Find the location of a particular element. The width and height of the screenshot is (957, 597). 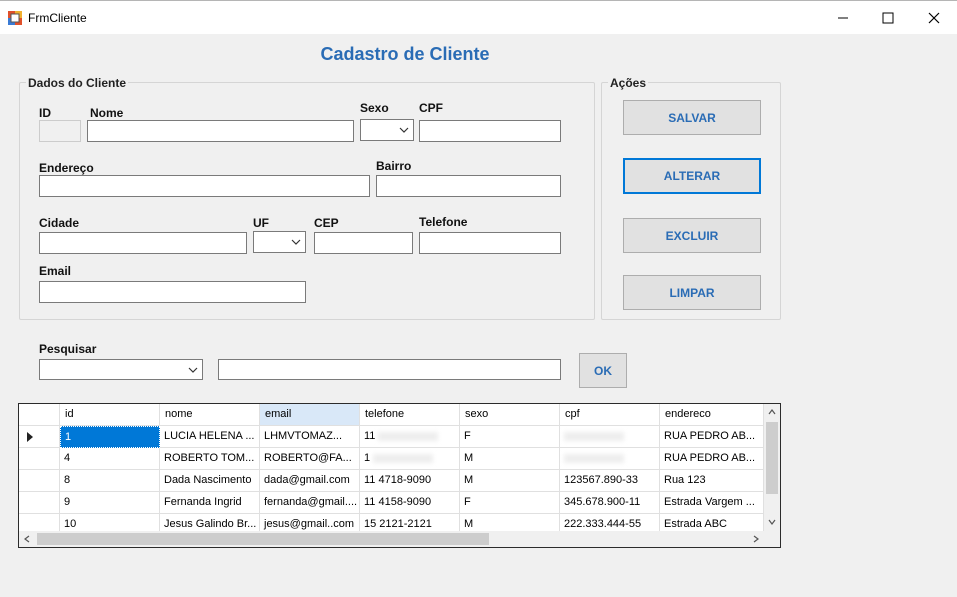

chevron-up-icon is located at coordinates (772, 412).